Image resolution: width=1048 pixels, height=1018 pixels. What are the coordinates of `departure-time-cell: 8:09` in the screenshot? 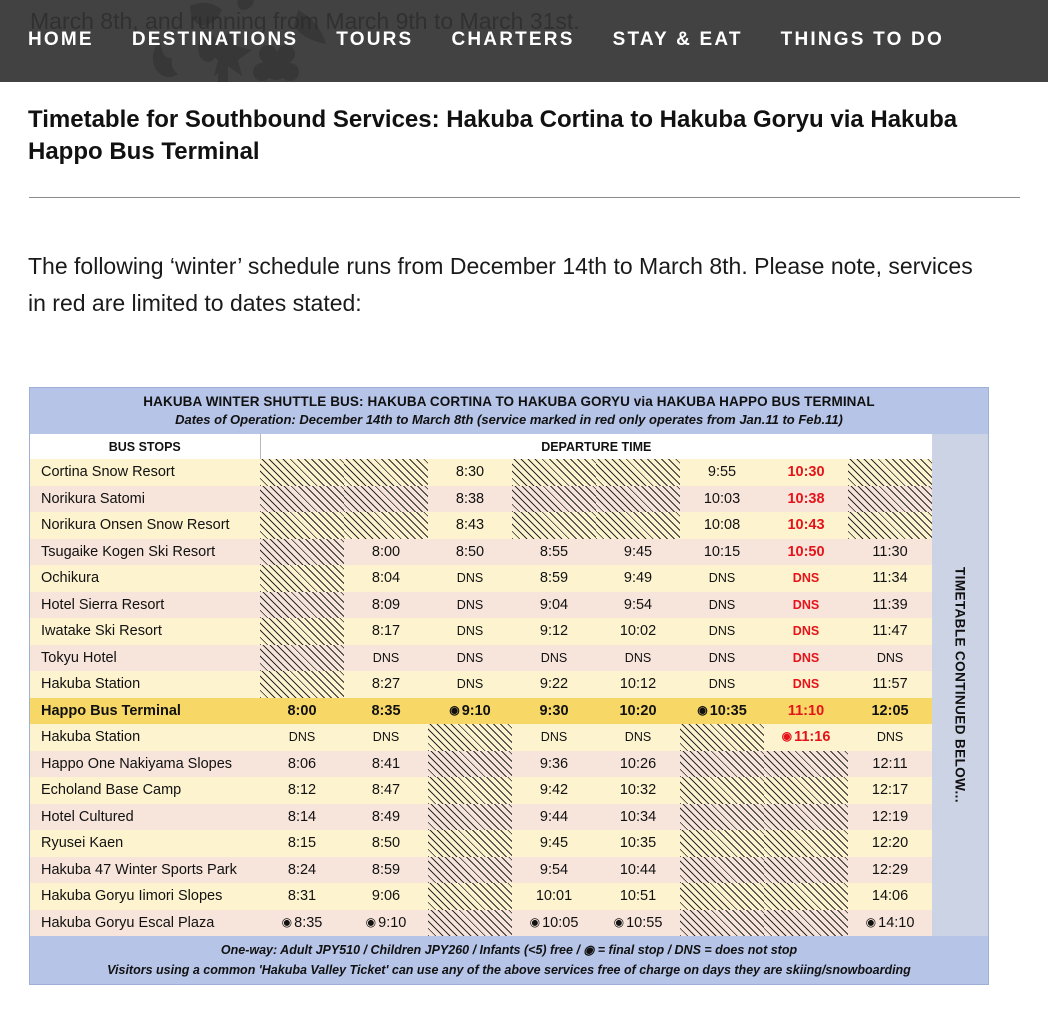 It's located at (386, 604).